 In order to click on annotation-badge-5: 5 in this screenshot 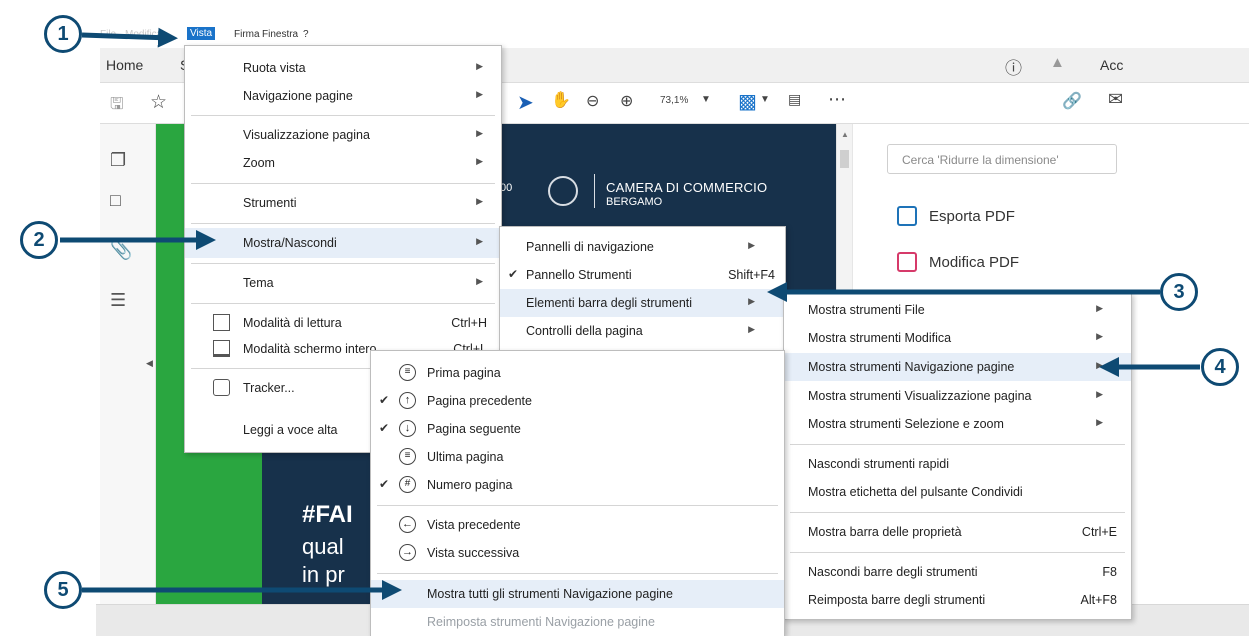, I will do `click(63, 590)`.